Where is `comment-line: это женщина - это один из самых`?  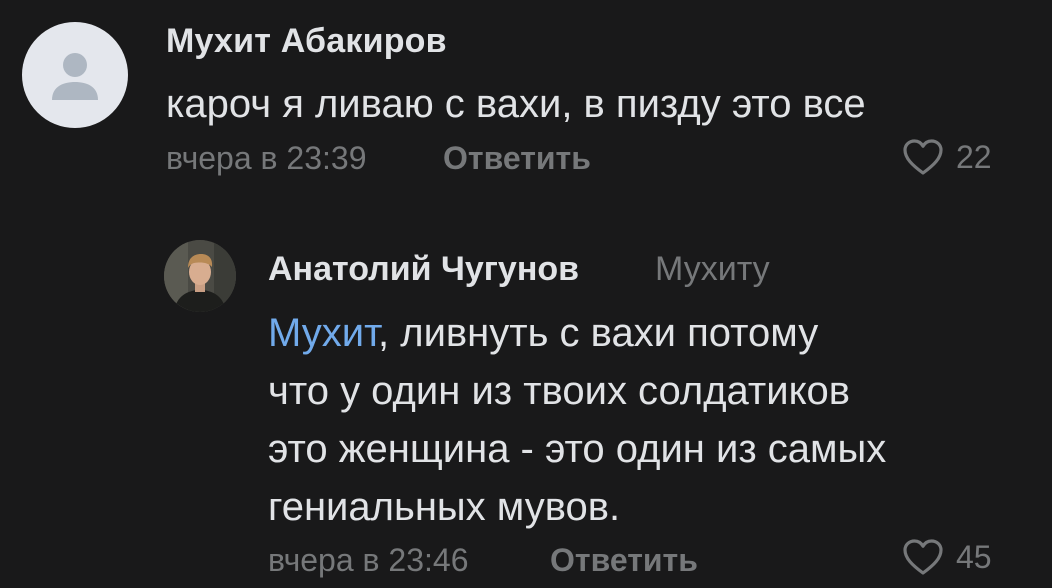 comment-line: это женщина - это один из самых is located at coordinates (577, 449).